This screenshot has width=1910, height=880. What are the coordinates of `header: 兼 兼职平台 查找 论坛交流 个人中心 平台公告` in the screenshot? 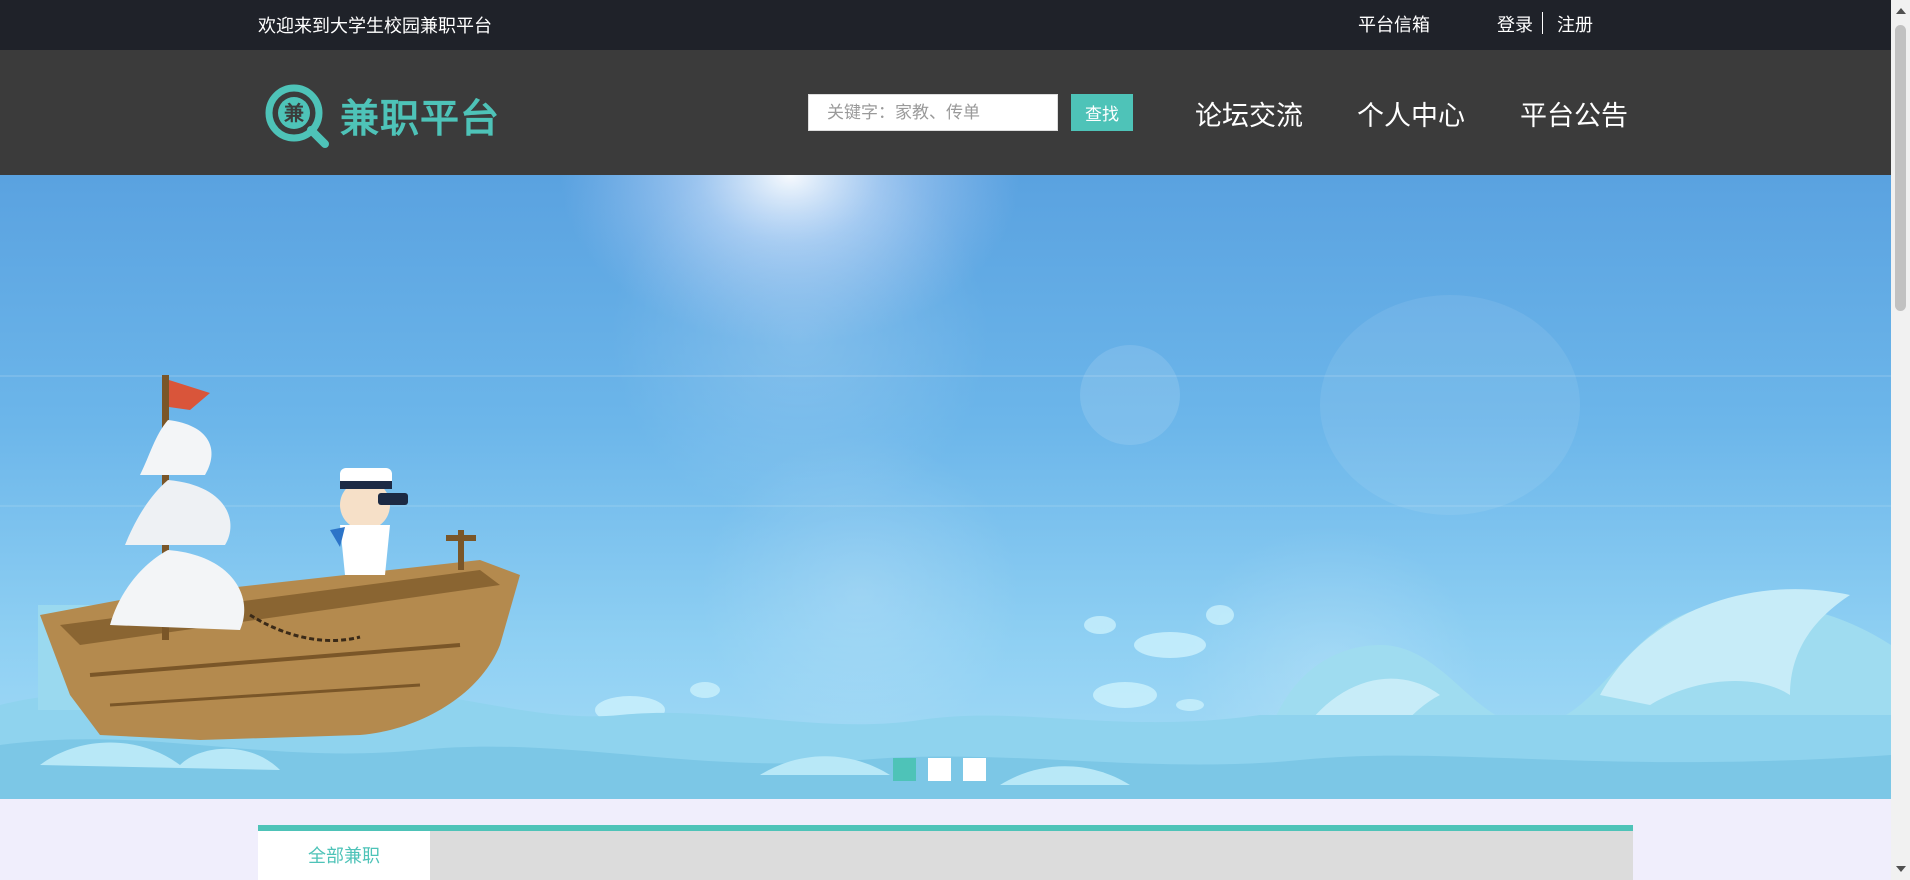 It's located at (945, 112).